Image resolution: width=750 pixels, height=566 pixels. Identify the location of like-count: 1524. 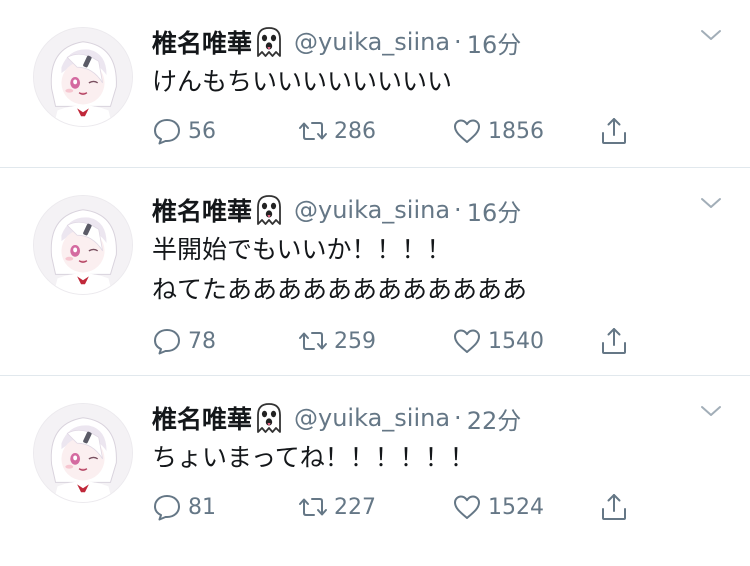
(516, 507).